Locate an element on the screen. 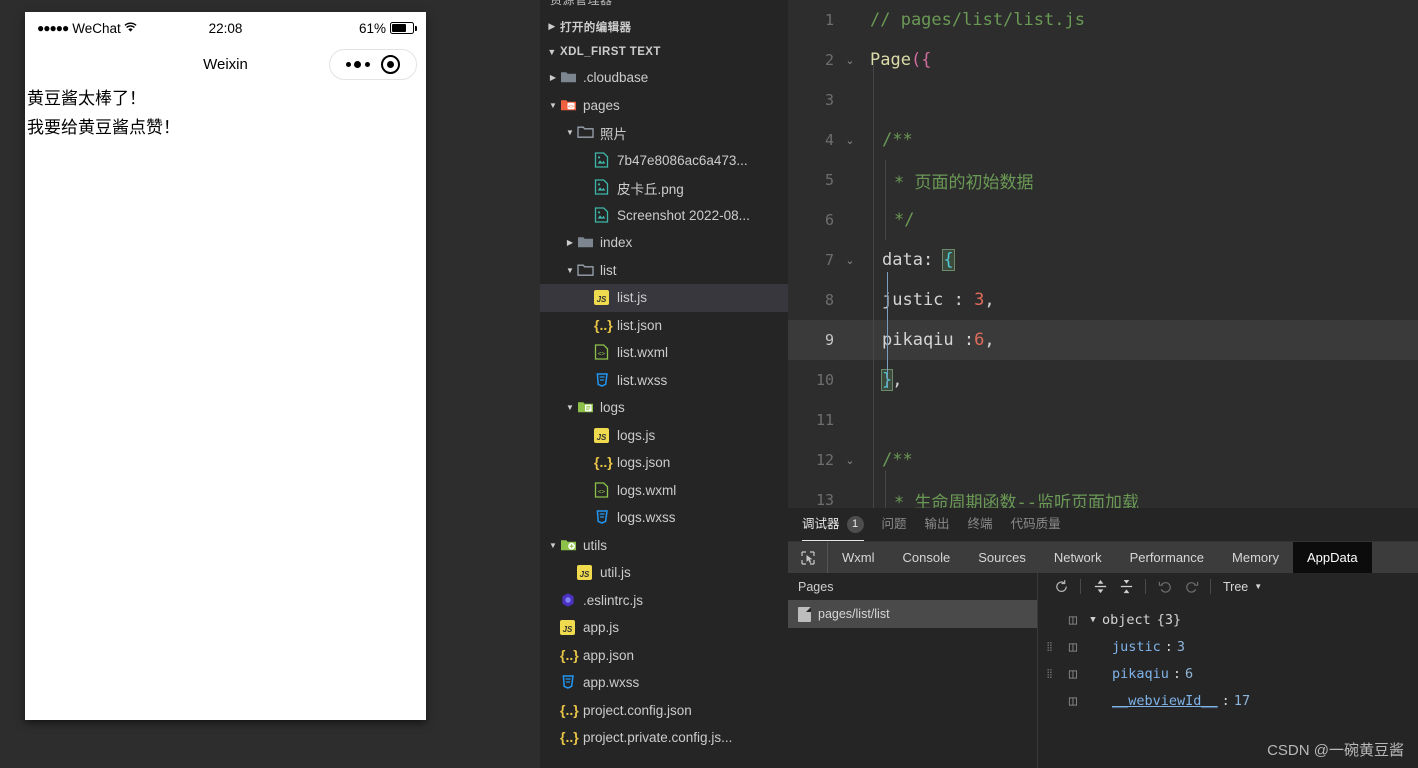  devtools-tab: Performance is located at coordinates (1167, 557).